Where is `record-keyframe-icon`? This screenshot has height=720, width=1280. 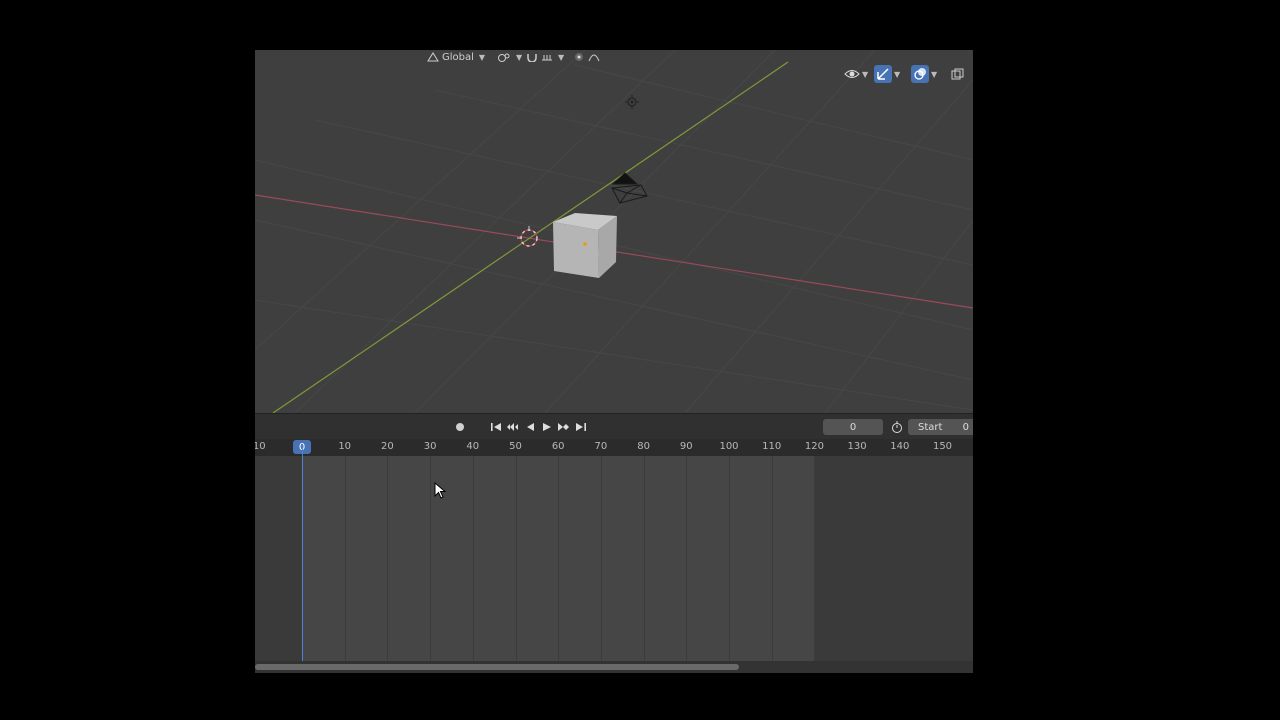
record-keyframe-icon is located at coordinates (460, 427).